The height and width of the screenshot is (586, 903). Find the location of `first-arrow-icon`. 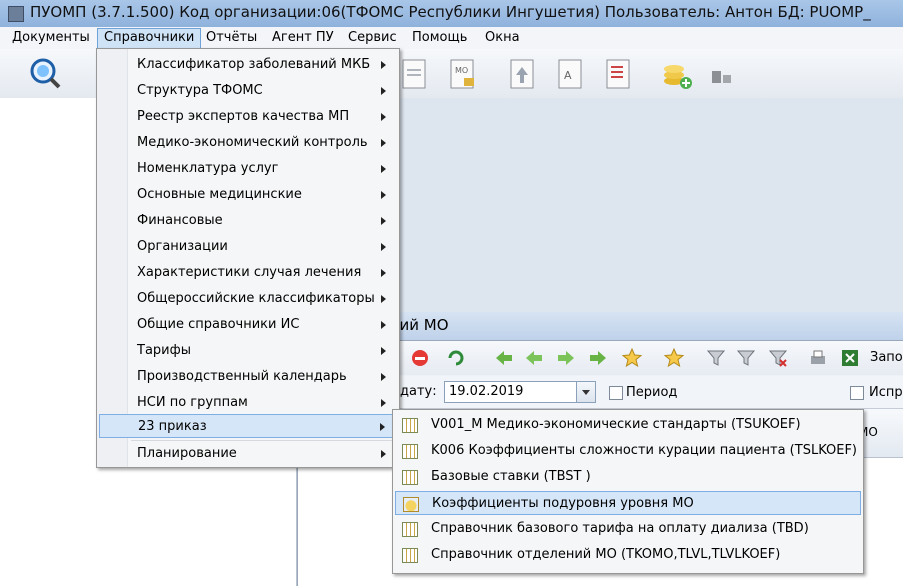

first-arrow-icon is located at coordinates (504, 358).